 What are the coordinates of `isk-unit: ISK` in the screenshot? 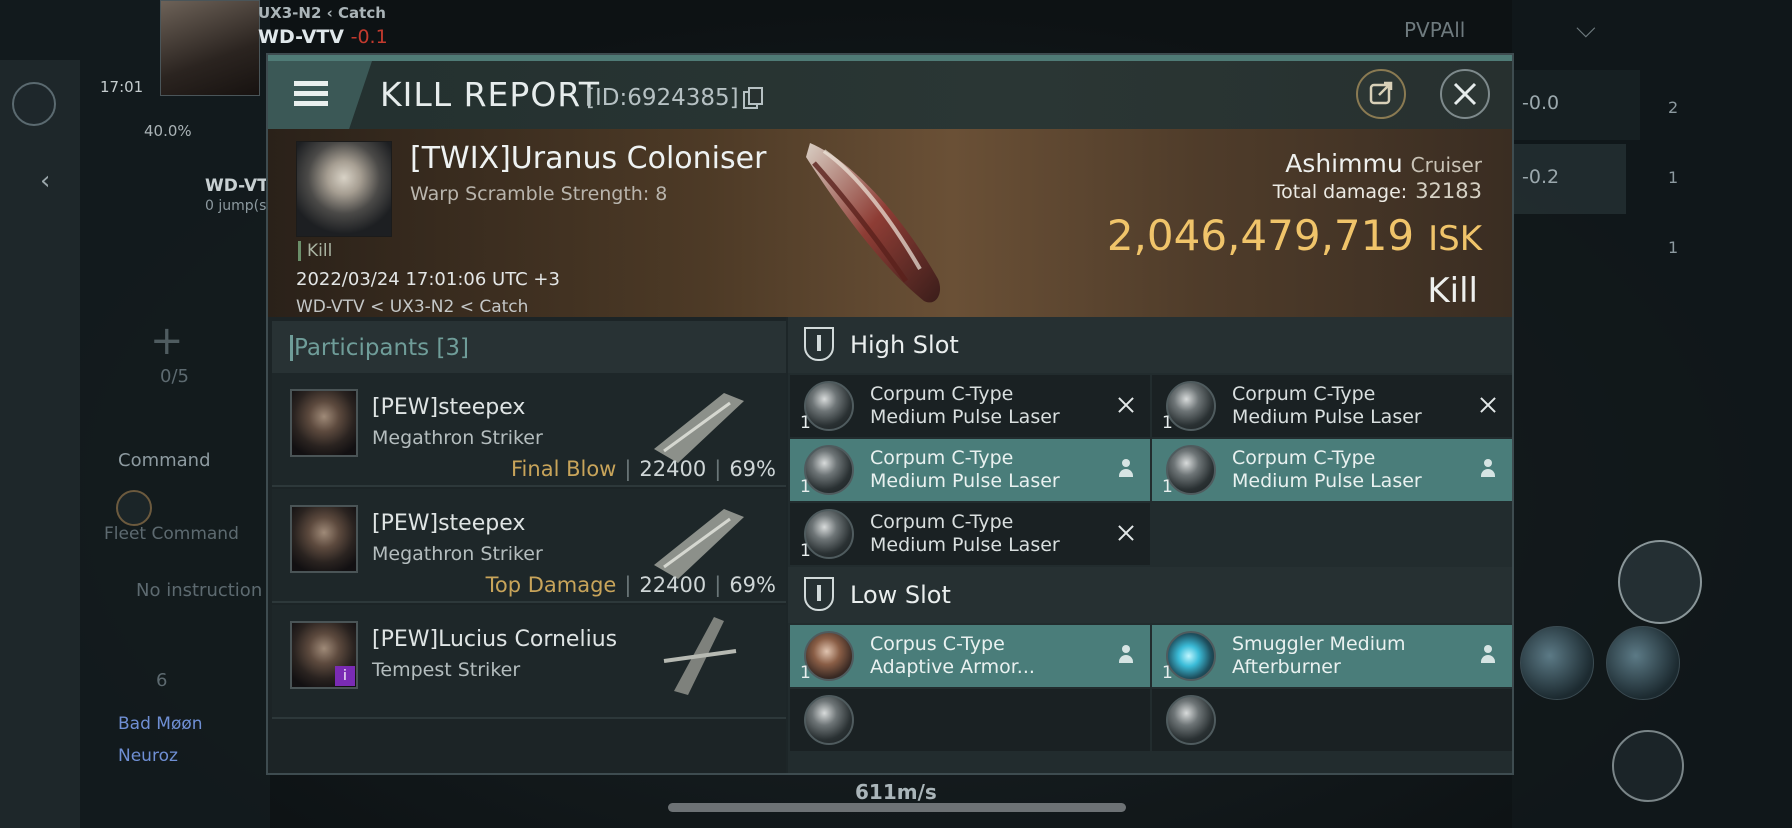 It's located at (1455, 239).